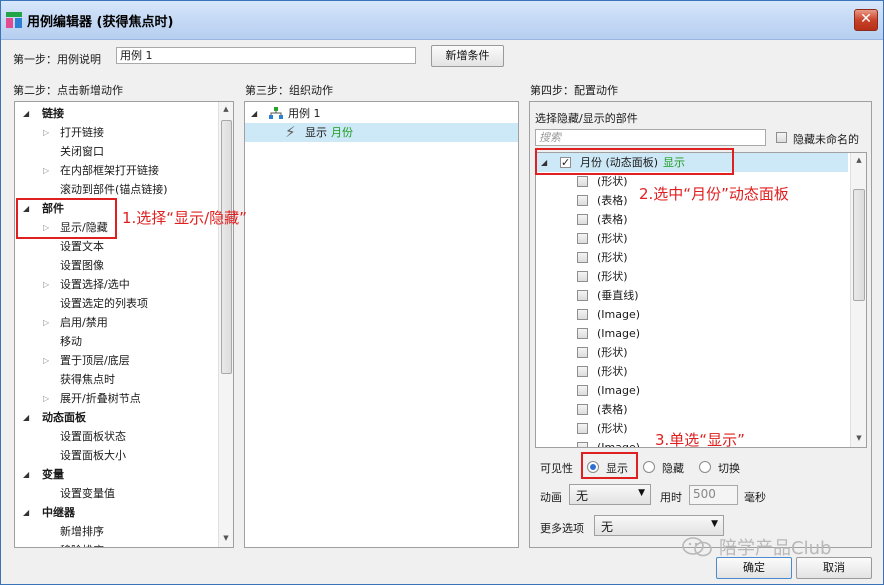 The image size is (884, 585). What do you see at coordinates (115, 544) in the screenshot?
I see `tree-item: 移除排序` at bounding box center [115, 544].